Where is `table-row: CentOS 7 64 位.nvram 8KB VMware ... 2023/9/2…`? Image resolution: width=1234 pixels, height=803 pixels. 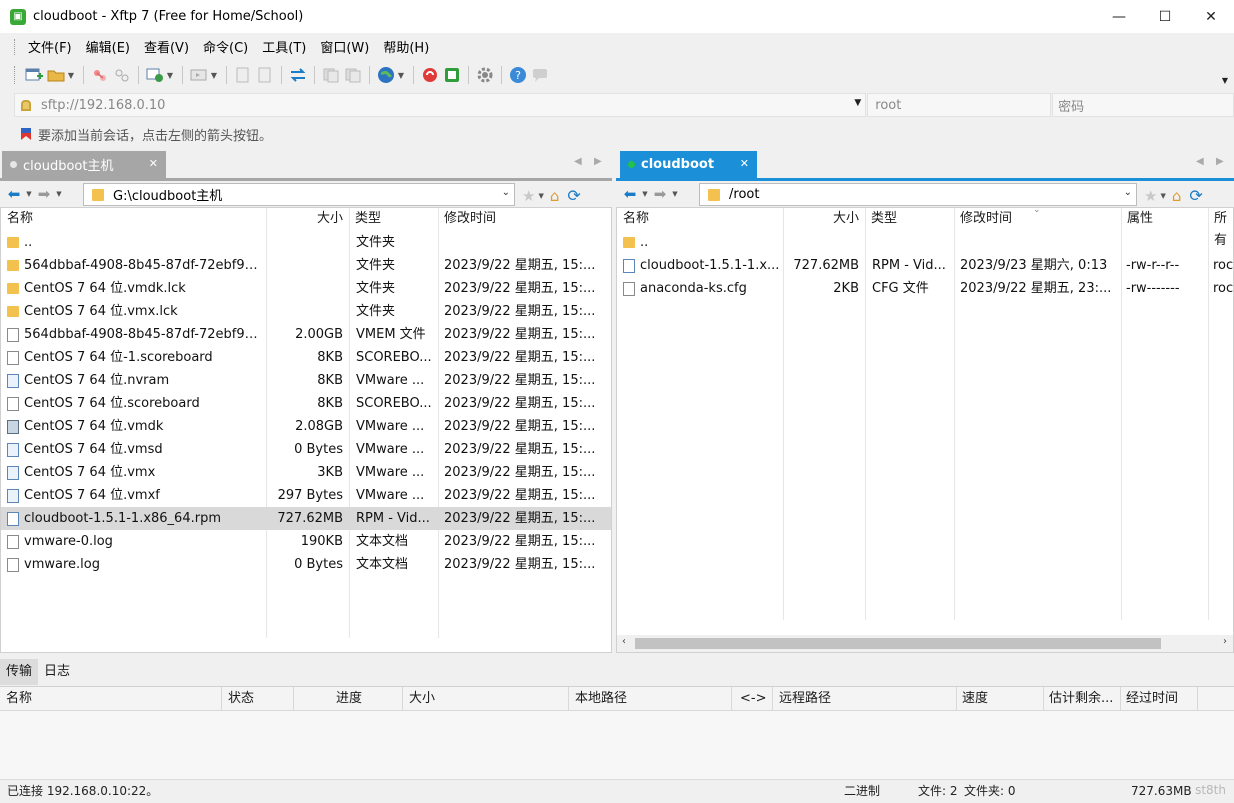 table-row: CentOS 7 64 位.nvram 8KB VMware ... 2023/9/2… is located at coordinates (306, 380).